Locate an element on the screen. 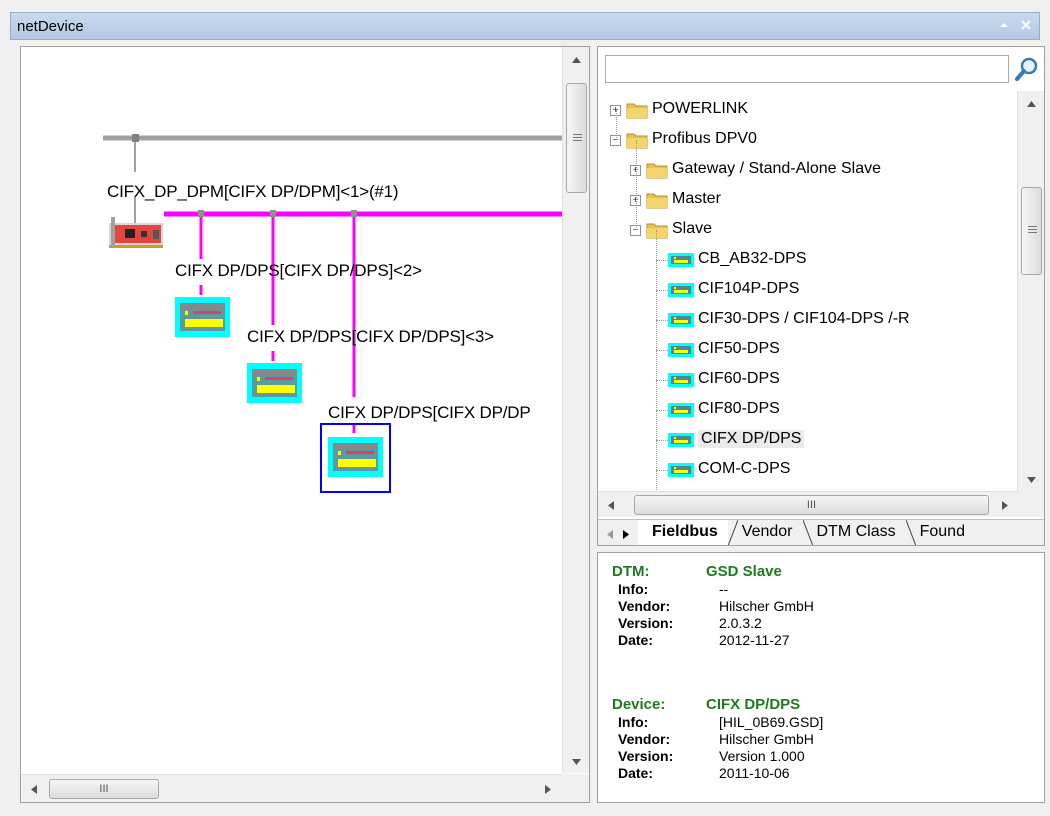  diagram-horizontal-scrollbar: III is located at coordinates (292, 788).